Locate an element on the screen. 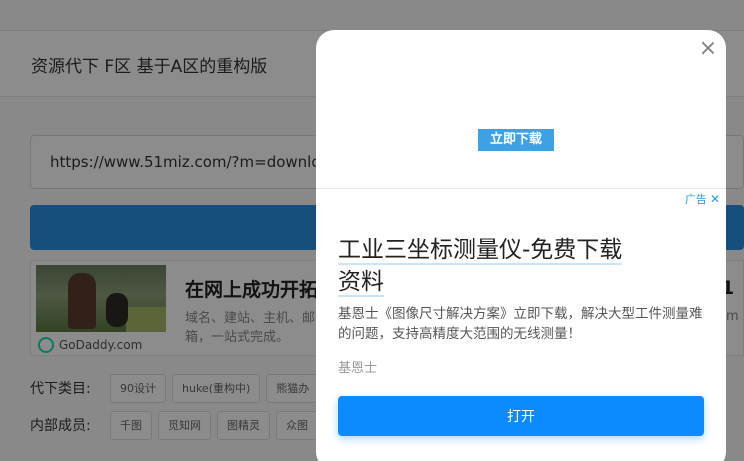 This screenshot has width=744, height=461. download-badge: 立即下载 is located at coordinates (516, 140).